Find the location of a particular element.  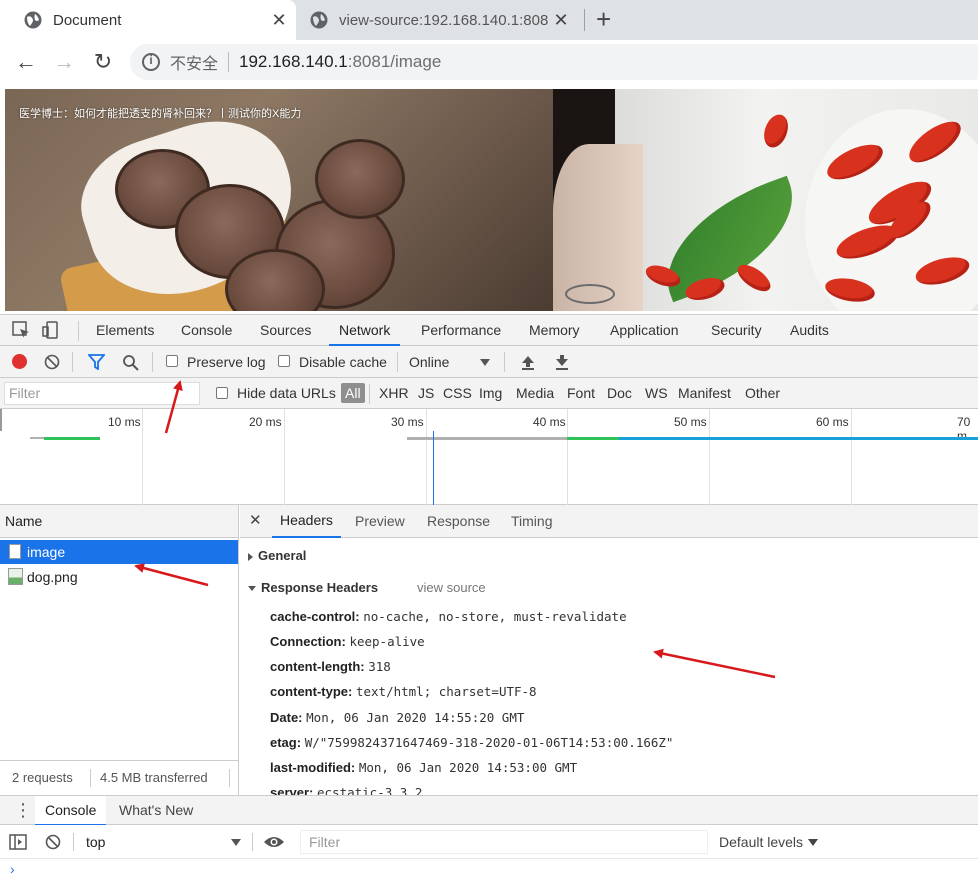

url-path: :8081/image is located at coordinates (394, 61).